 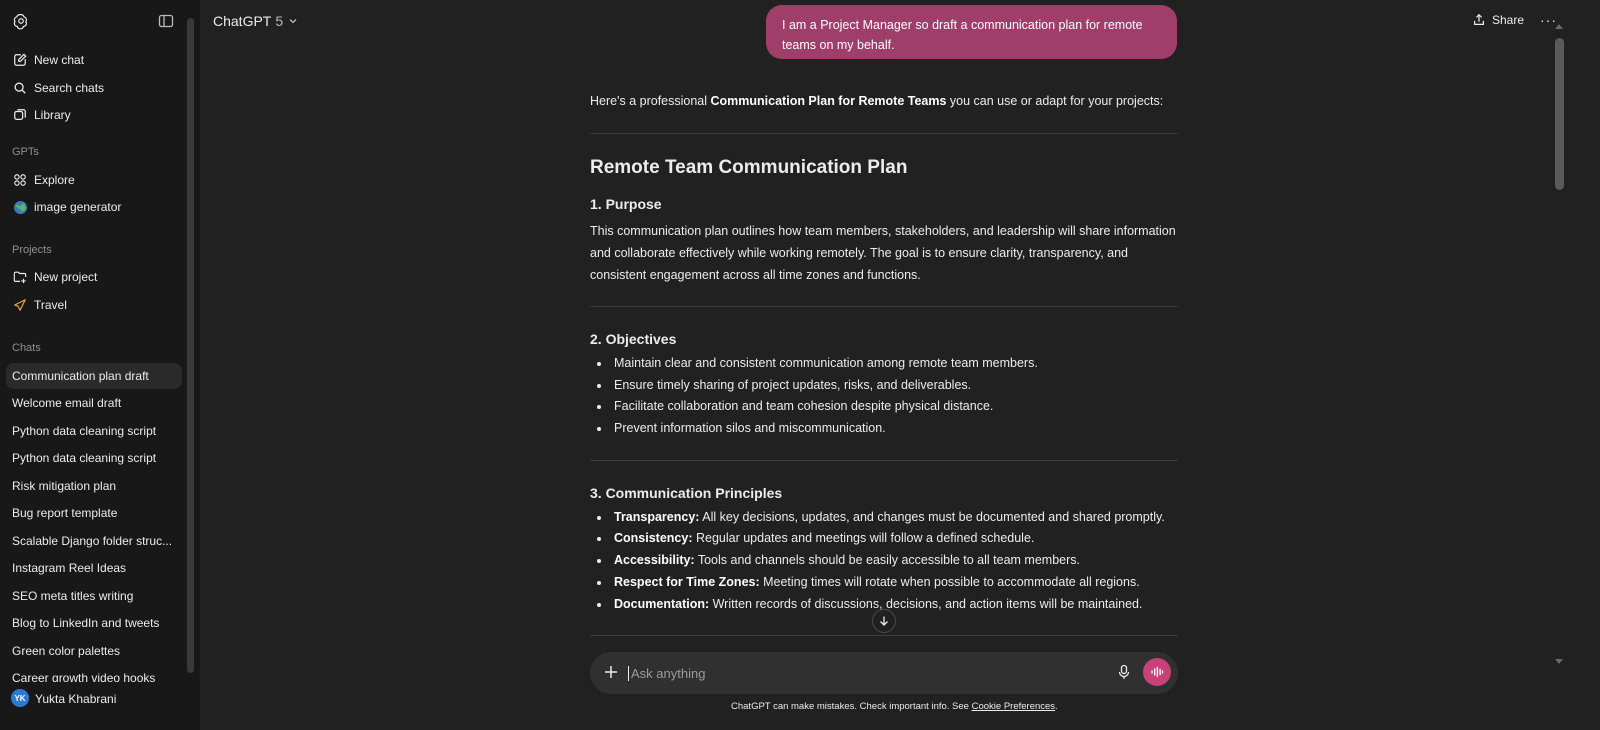 I want to click on grid-icon, so click(x=20, y=180).